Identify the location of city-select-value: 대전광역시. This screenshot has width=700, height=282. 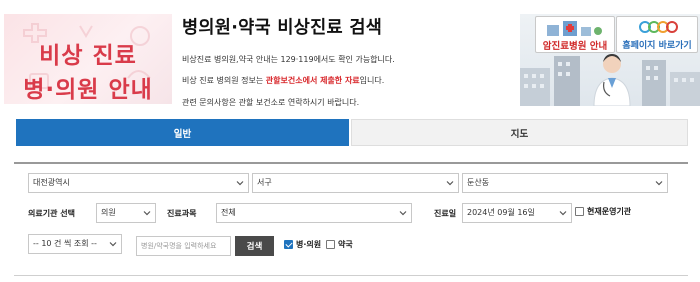
(51, 182).